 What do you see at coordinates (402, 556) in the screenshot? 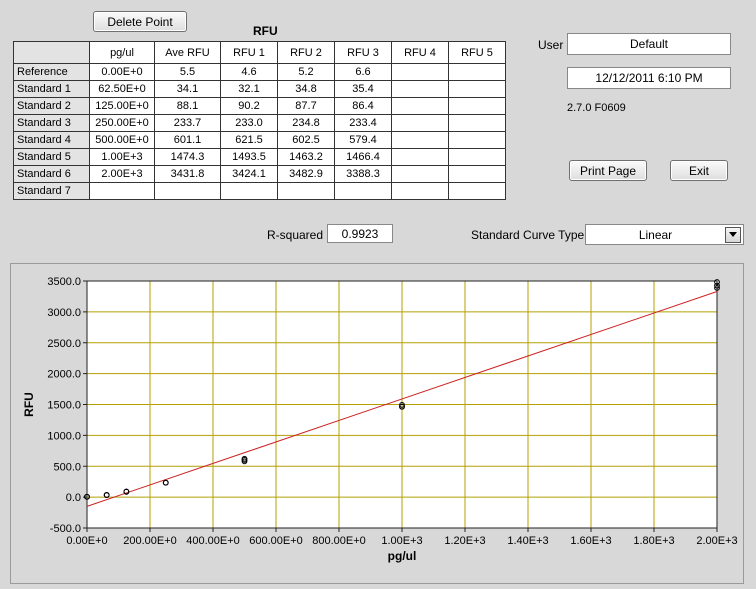
I see `x-axis-label: pg/ul` at bounding box center [402, 556].